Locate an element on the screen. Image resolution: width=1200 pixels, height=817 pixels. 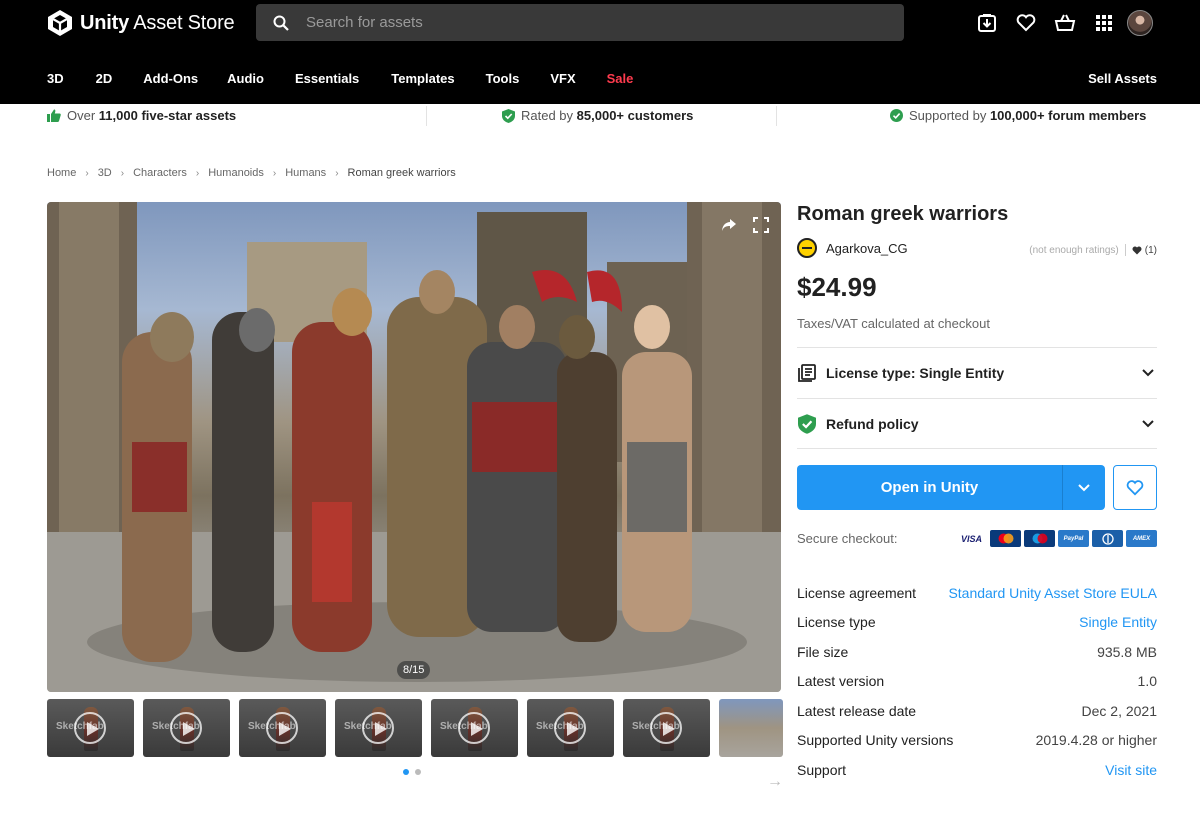
search-input is located at coordinates (586, 22).